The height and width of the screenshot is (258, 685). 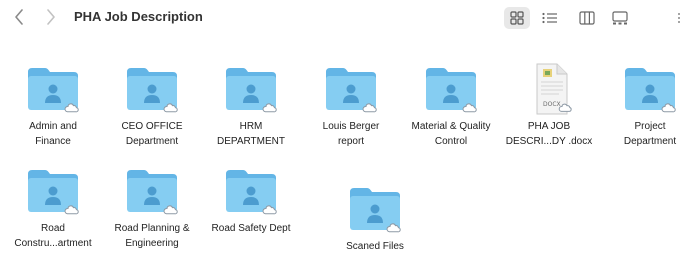 I want to click on forward-button, so click(x=51, y=17).